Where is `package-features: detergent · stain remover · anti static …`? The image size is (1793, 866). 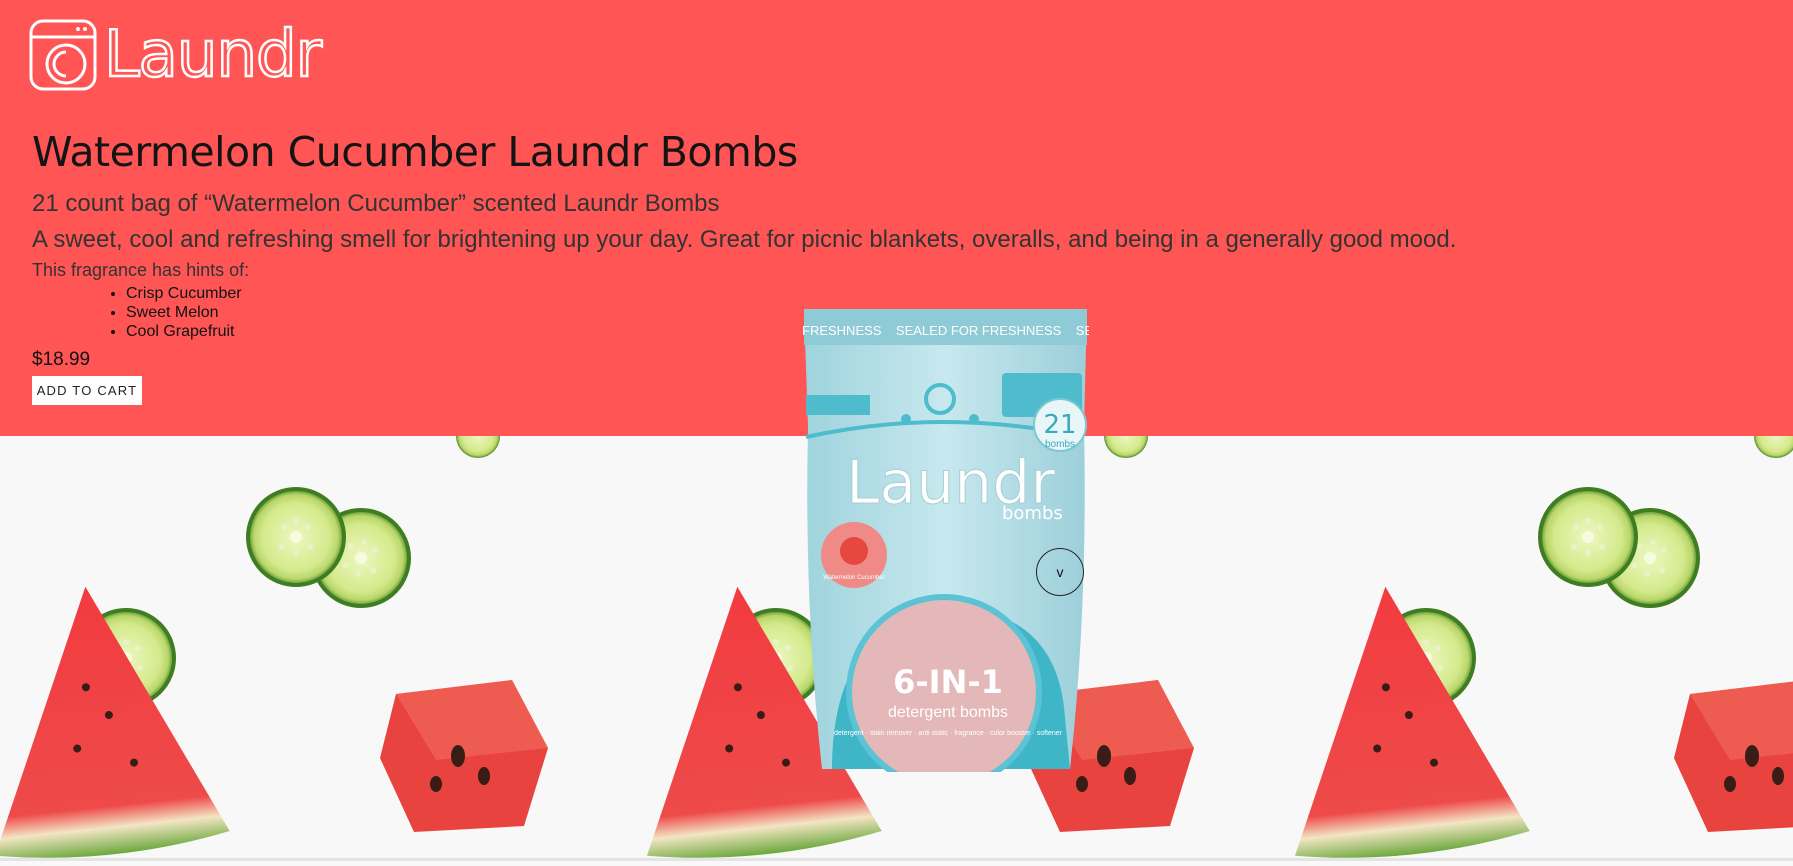 package-features: detergent · stain remover · anti static … is located at coordinates (948, 733).